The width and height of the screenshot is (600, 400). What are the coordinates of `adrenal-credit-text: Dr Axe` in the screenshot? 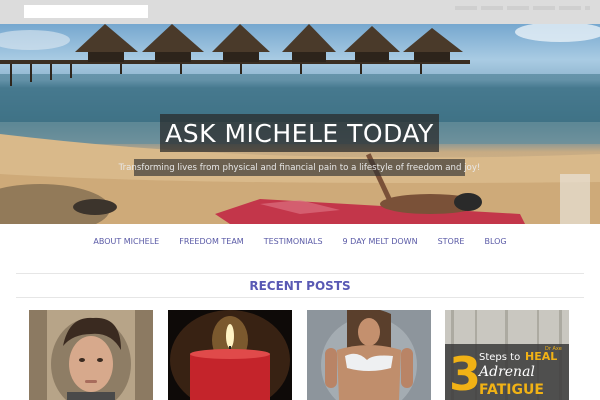 It's located at (553, 349).